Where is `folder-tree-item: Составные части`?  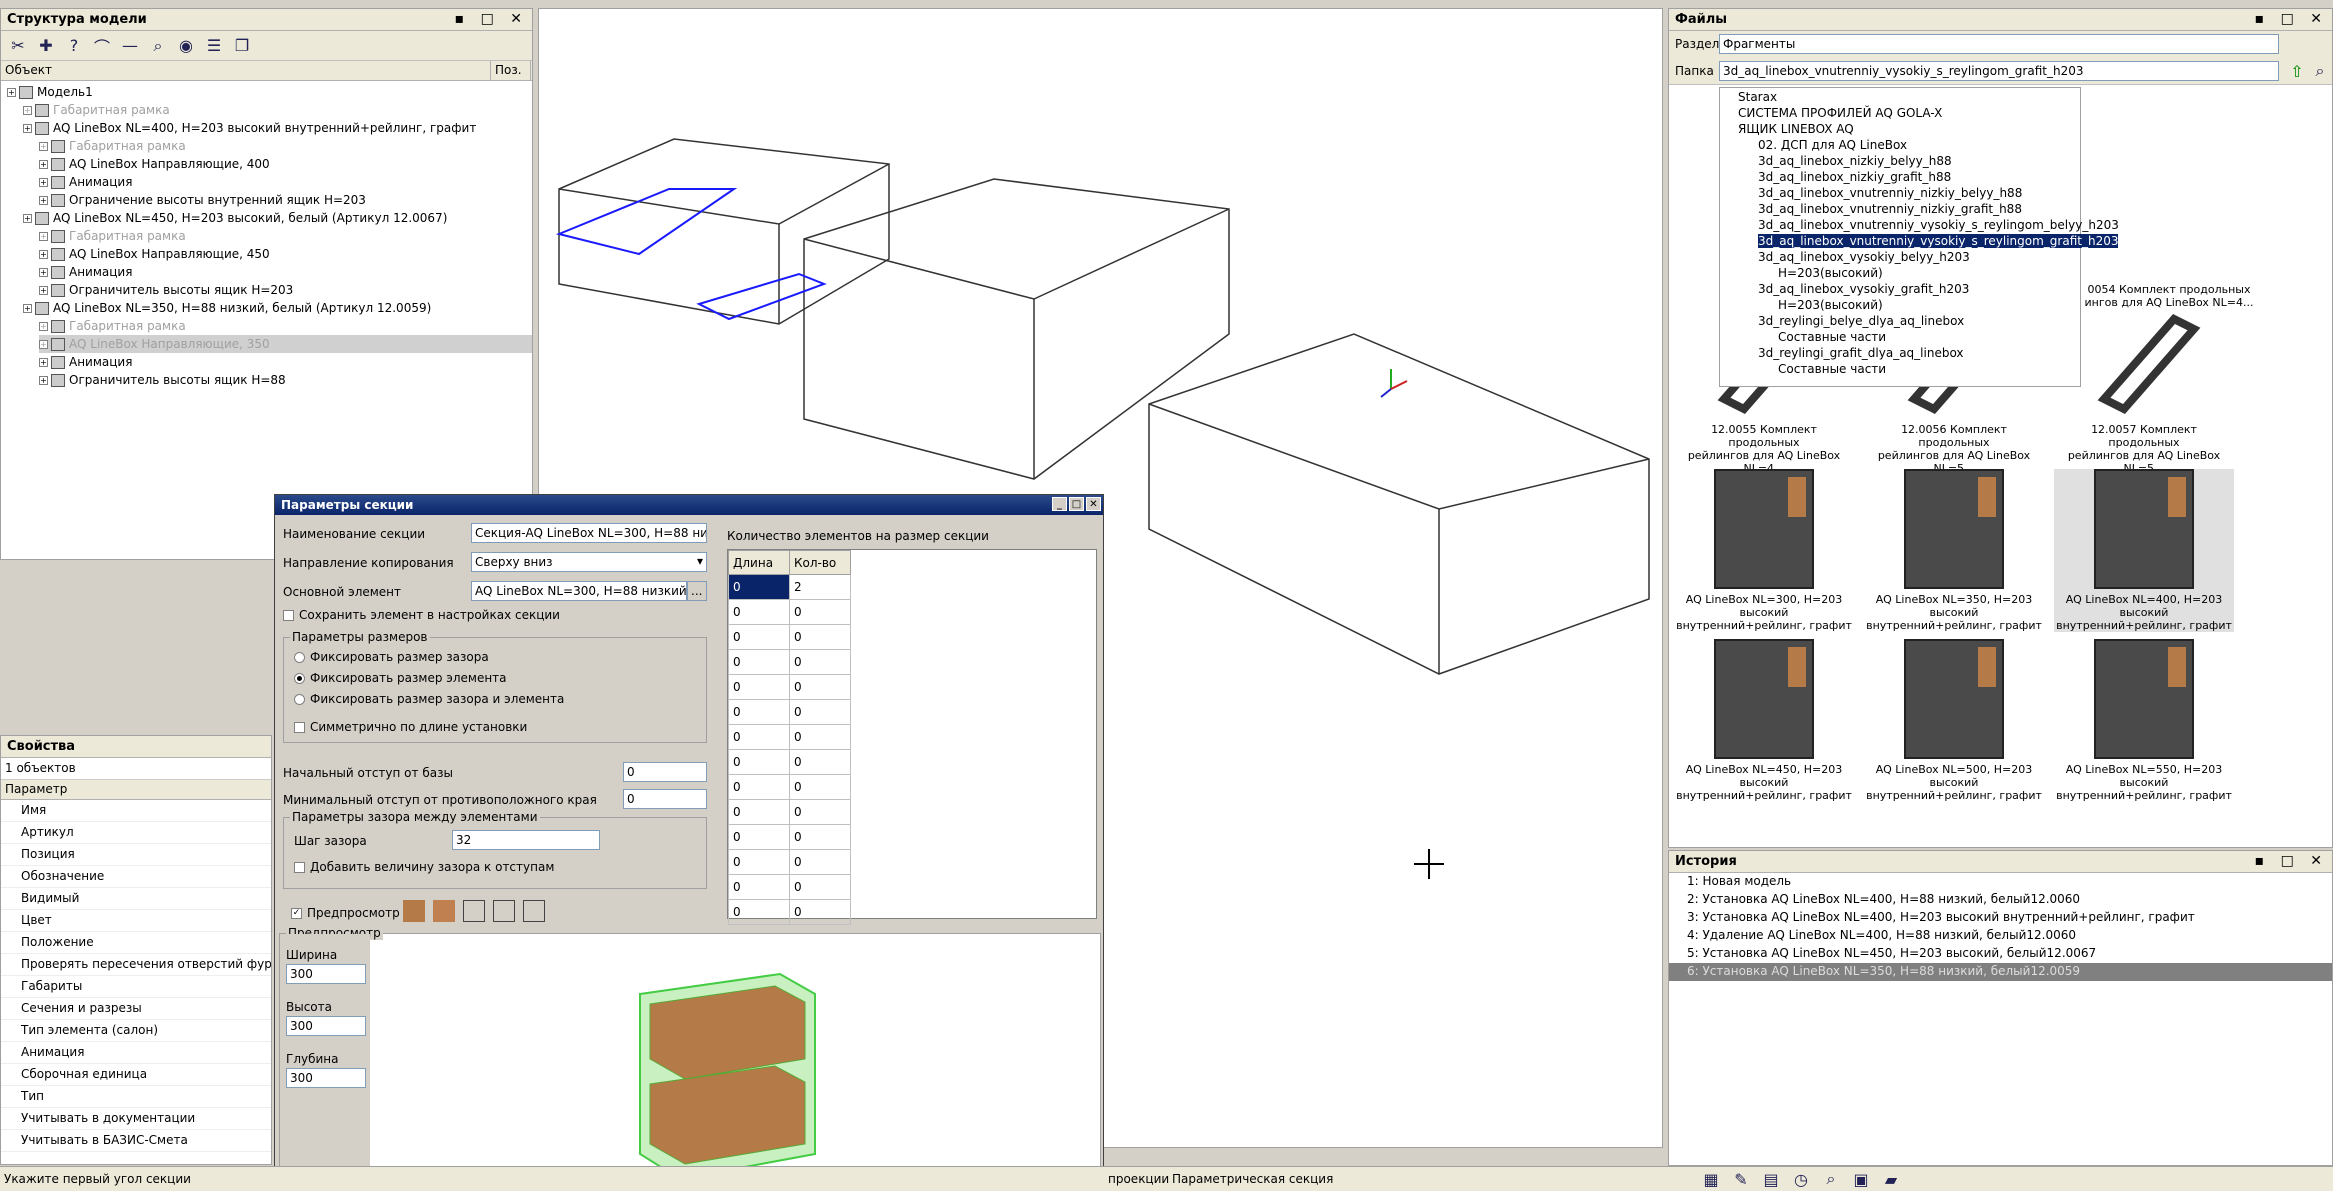
folder-tree-item: Составные части is located at coordinates (1900, 338).